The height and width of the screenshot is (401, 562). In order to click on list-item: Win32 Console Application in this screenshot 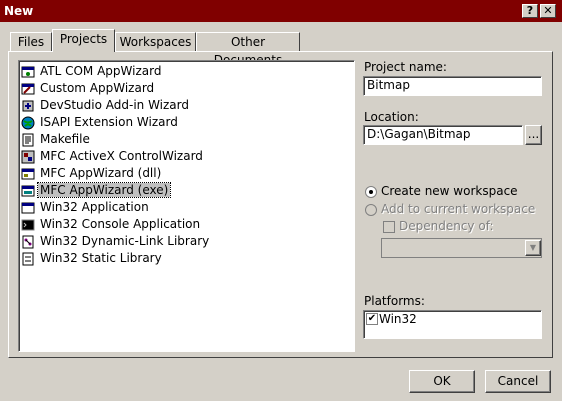, I will do `click(111, 224)`.